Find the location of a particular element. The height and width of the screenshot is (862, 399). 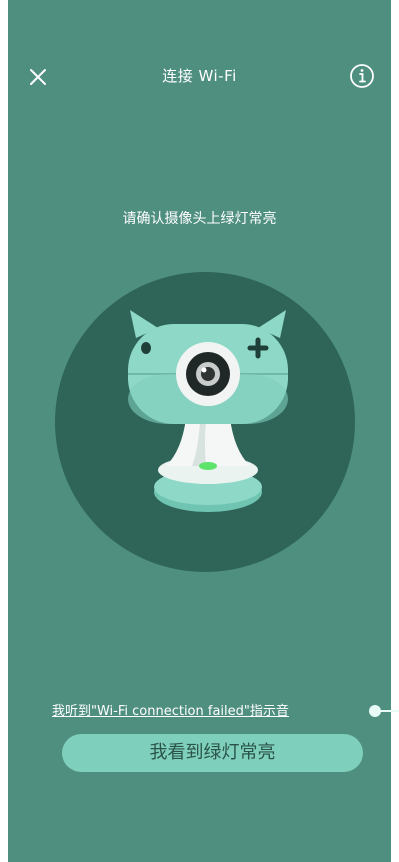

fail-link-row: 我听到"Wi-Fi connection failed"指示音 is located at coordinates (199, 711).